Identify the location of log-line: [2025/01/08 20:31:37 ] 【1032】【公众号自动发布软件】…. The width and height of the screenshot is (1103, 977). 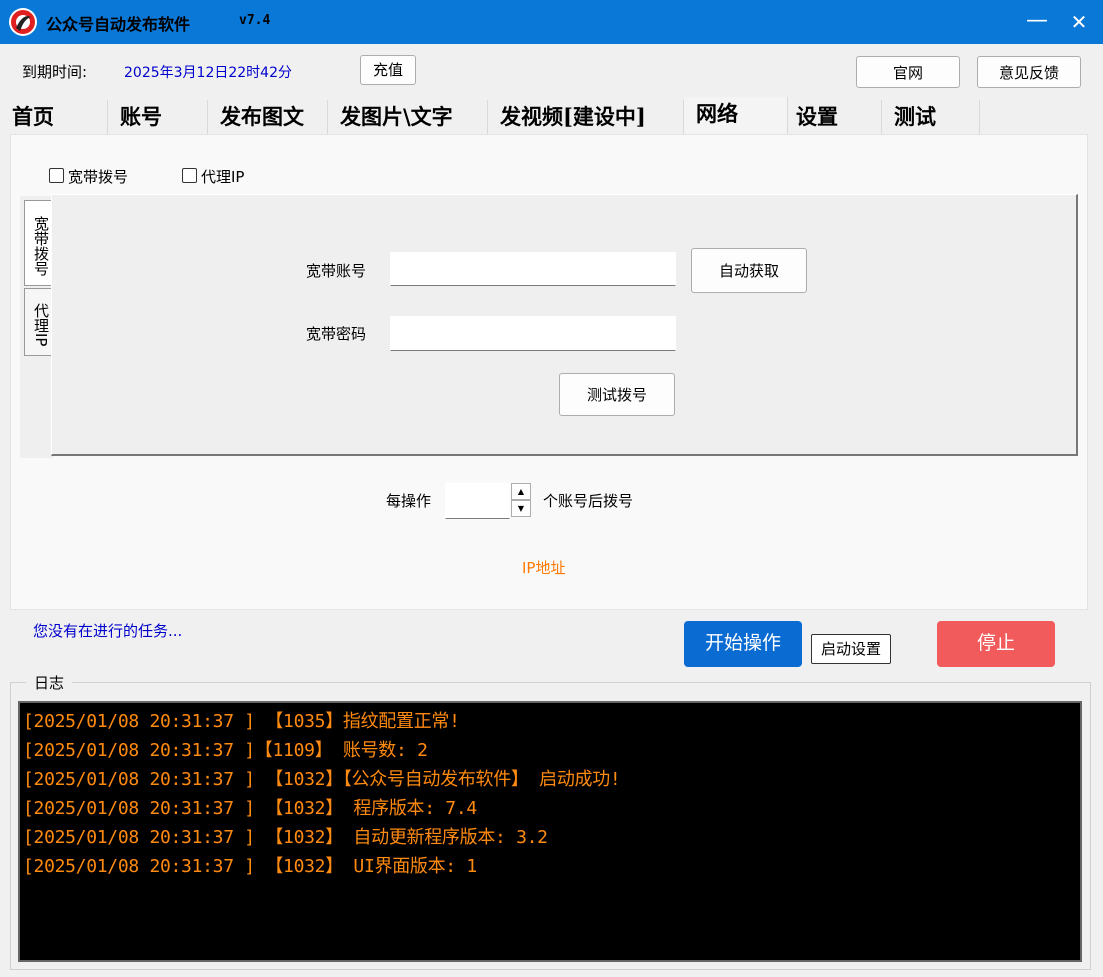
(322, 779).